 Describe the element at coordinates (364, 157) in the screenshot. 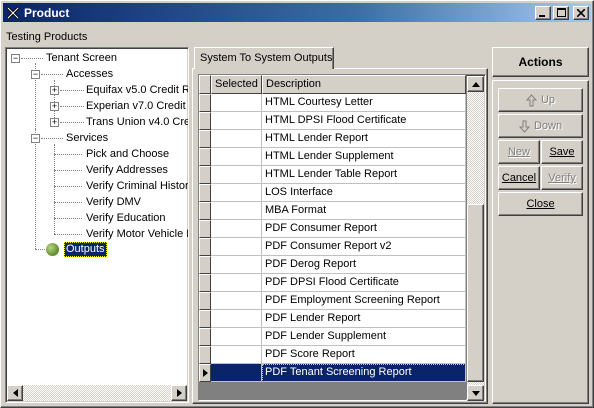

I see `description-cell: HTML Lender Supplement` at that location.